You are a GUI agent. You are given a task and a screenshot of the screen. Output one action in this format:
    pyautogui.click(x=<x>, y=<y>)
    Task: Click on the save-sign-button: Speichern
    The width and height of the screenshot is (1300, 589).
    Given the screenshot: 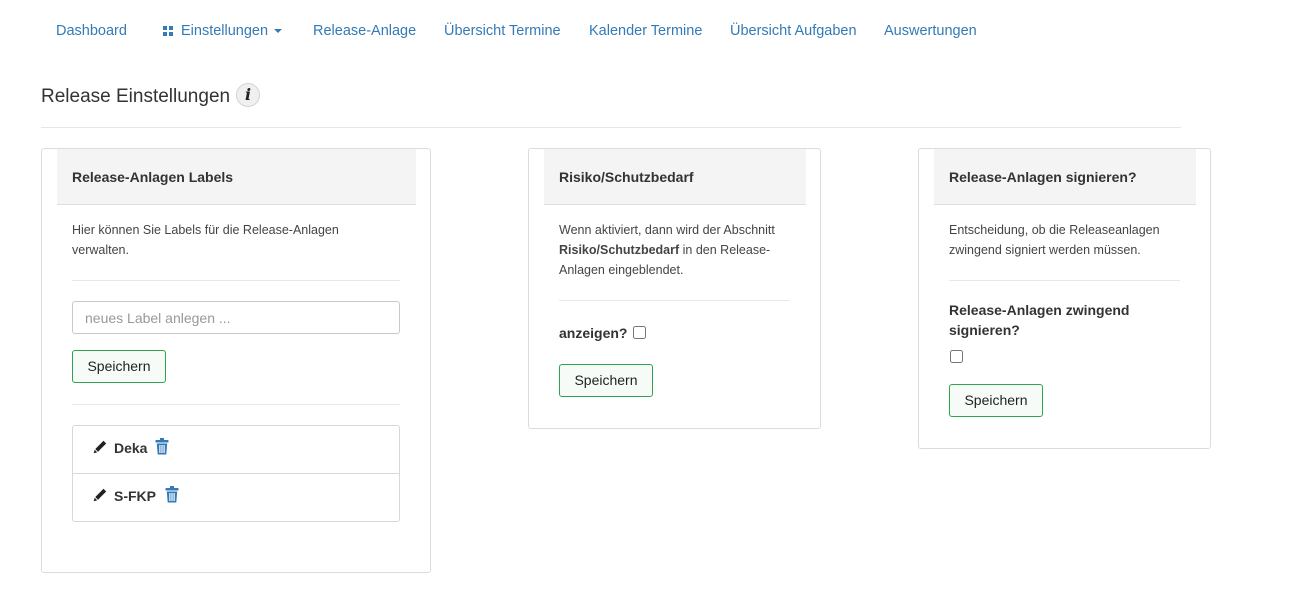 What is the action you would take?
    pyautogui.click(x=996, y=400)
    